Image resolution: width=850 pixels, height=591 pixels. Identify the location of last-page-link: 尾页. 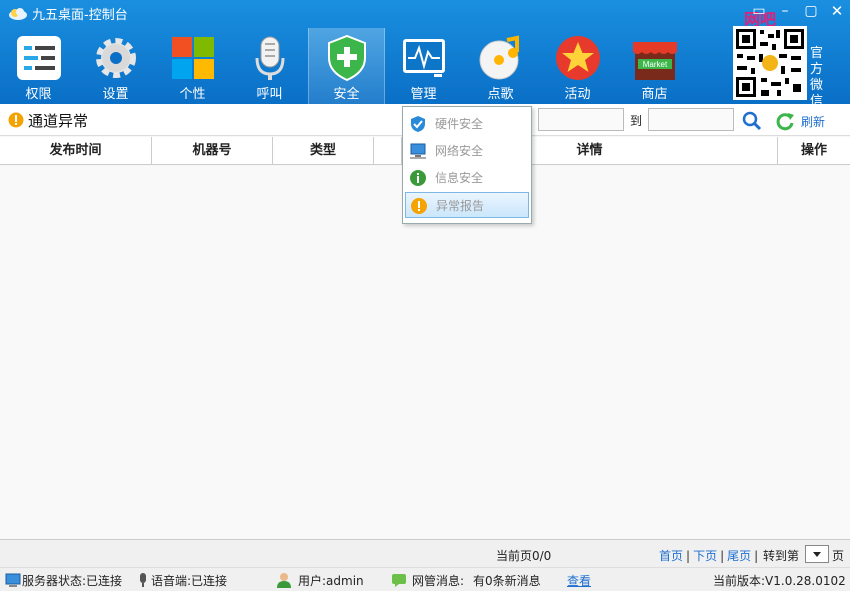
(739, 556).